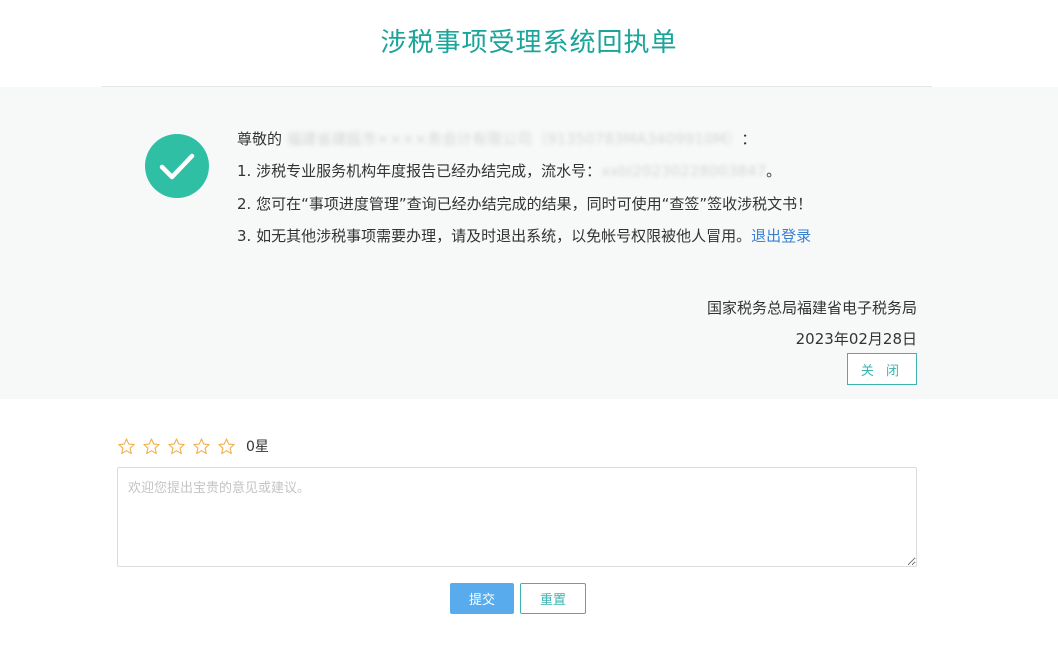 This screenshot has height=658, width=1058. What do you see at coordinates (781, 236) in the screenshot?
I see `logout-link: 退出登录` at bounding box center [781, 236].